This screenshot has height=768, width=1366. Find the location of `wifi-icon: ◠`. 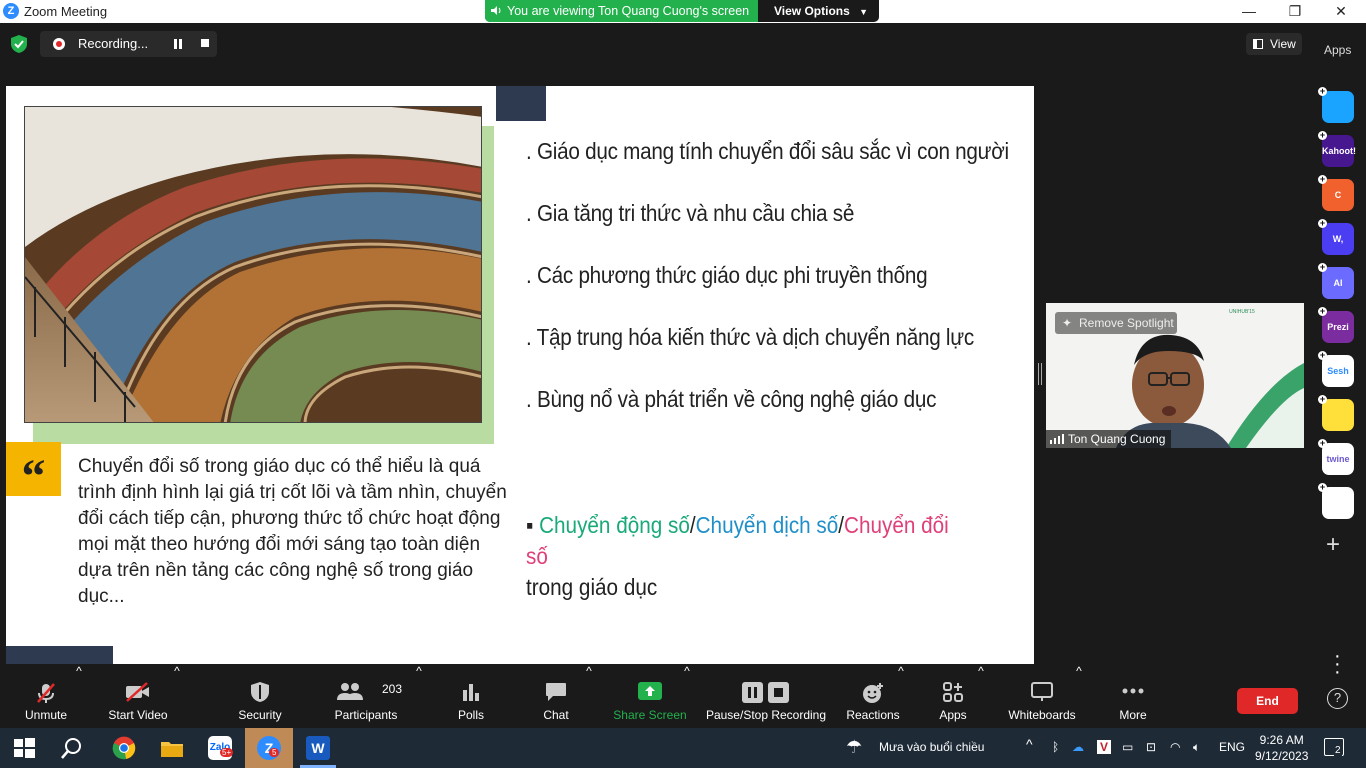

wifi-icon: ◠ is located at coordinates (1175, 747).